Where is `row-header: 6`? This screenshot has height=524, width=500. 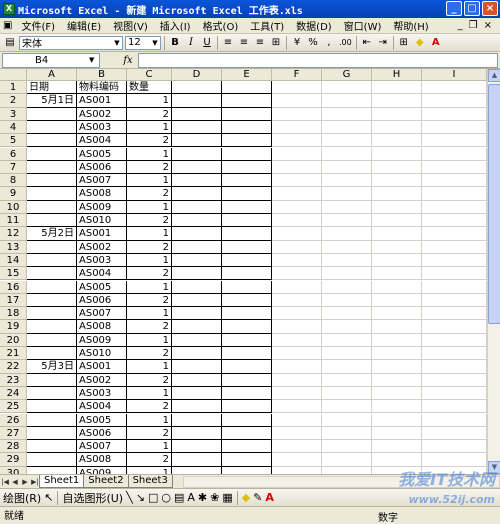
row-header: 6 is located at coordinates (13, 154).